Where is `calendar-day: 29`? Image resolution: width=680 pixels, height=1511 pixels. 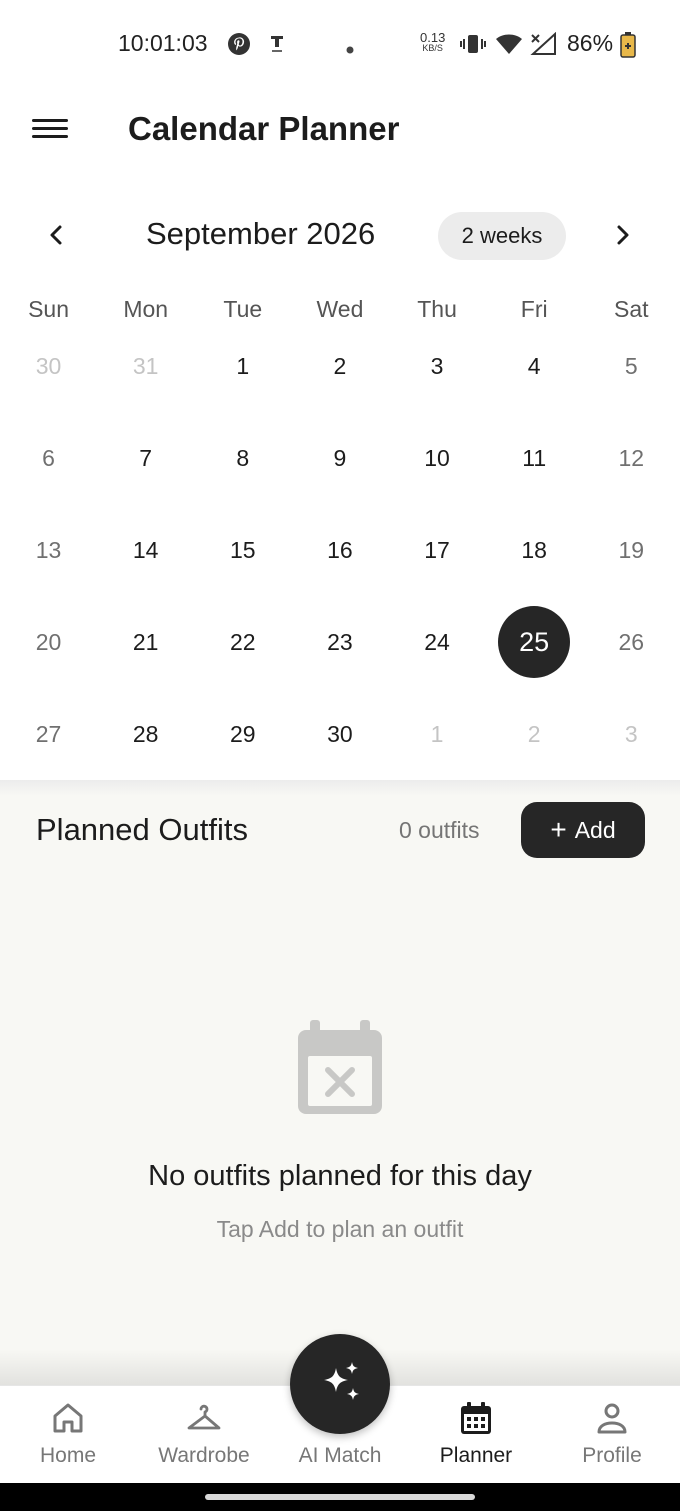 calendar-day: 29 is located at coordinates (242, 734).